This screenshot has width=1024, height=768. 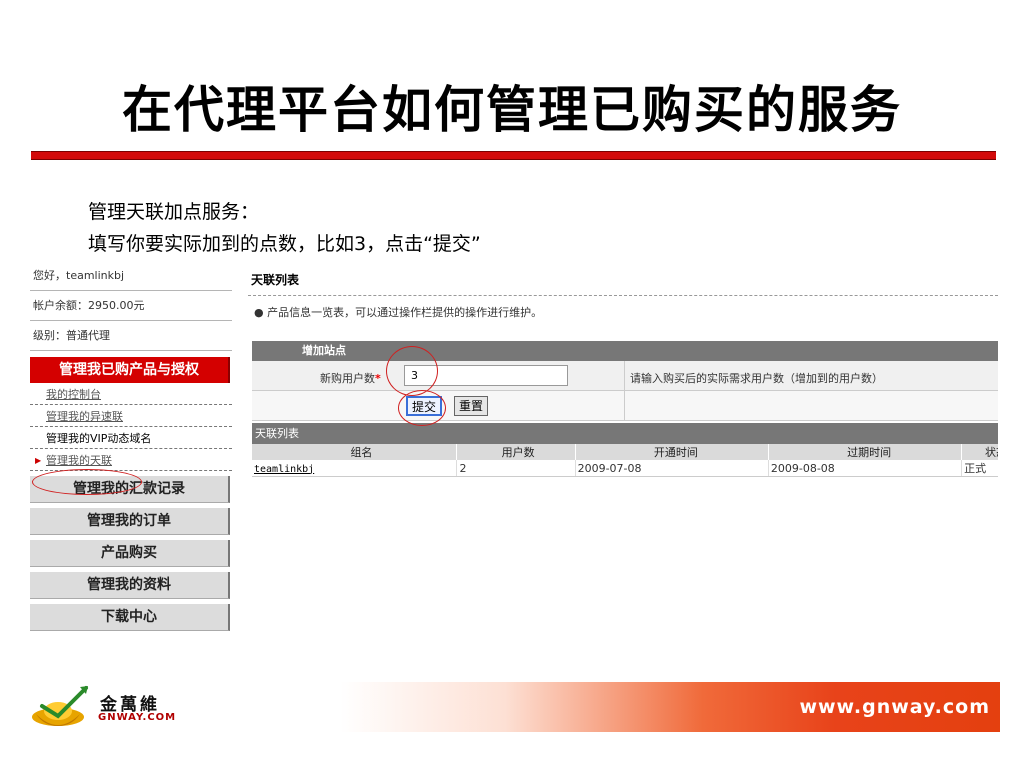 I want to click on panel-title: 天联列表, so click(x=275, y=280).